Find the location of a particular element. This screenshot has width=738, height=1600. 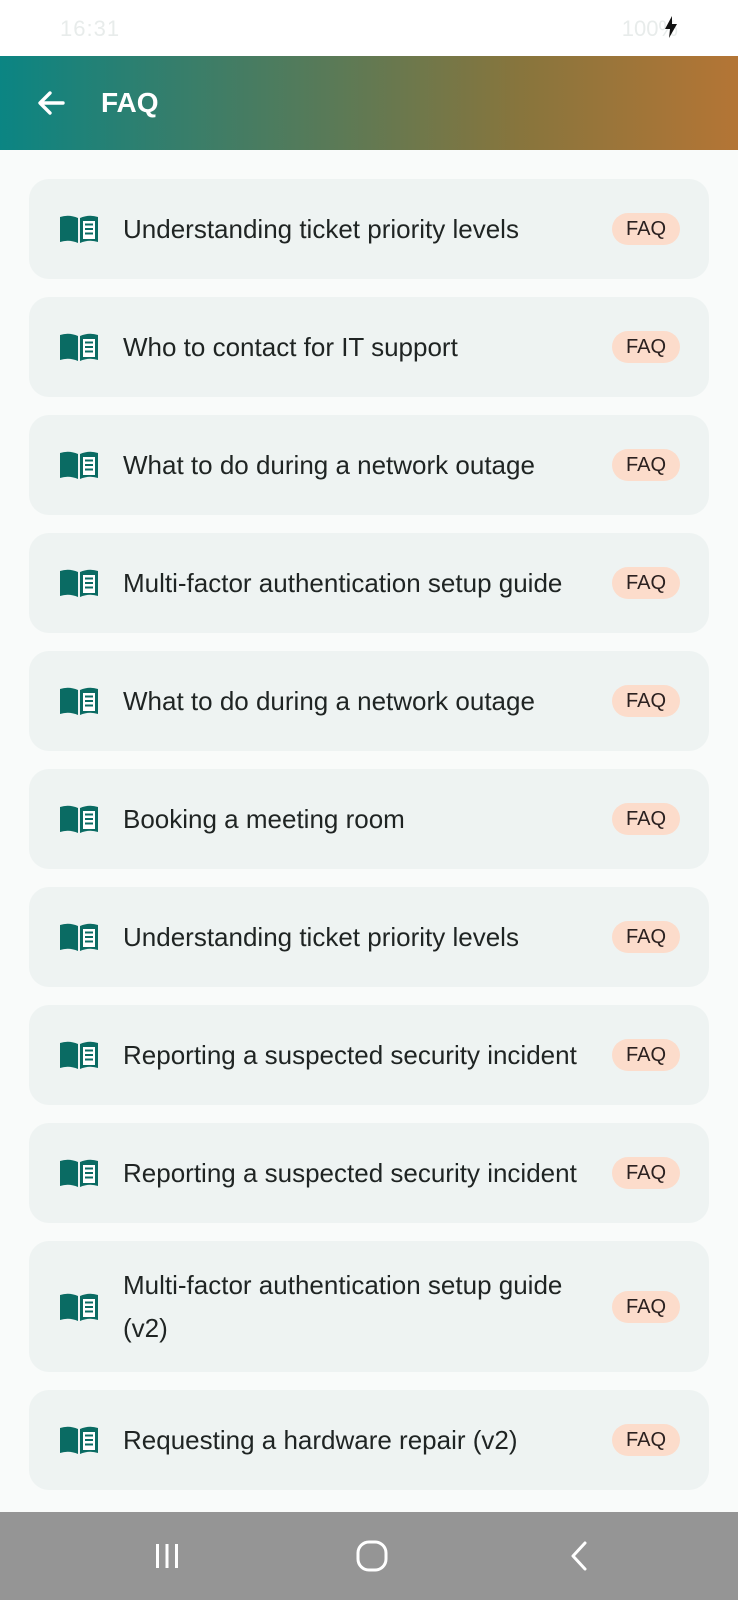

home-button is located at coordinates (372, 1556).